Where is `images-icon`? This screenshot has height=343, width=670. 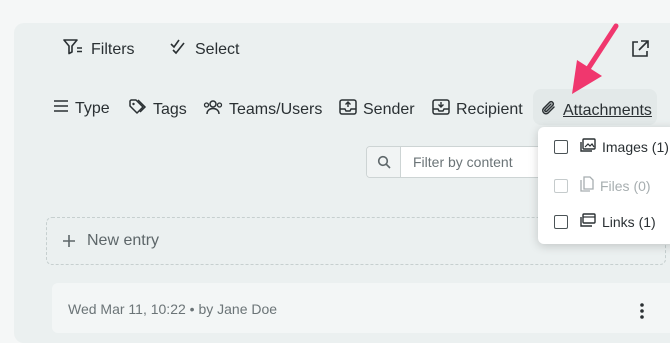
images-icon is located at coordinates (591, 146).